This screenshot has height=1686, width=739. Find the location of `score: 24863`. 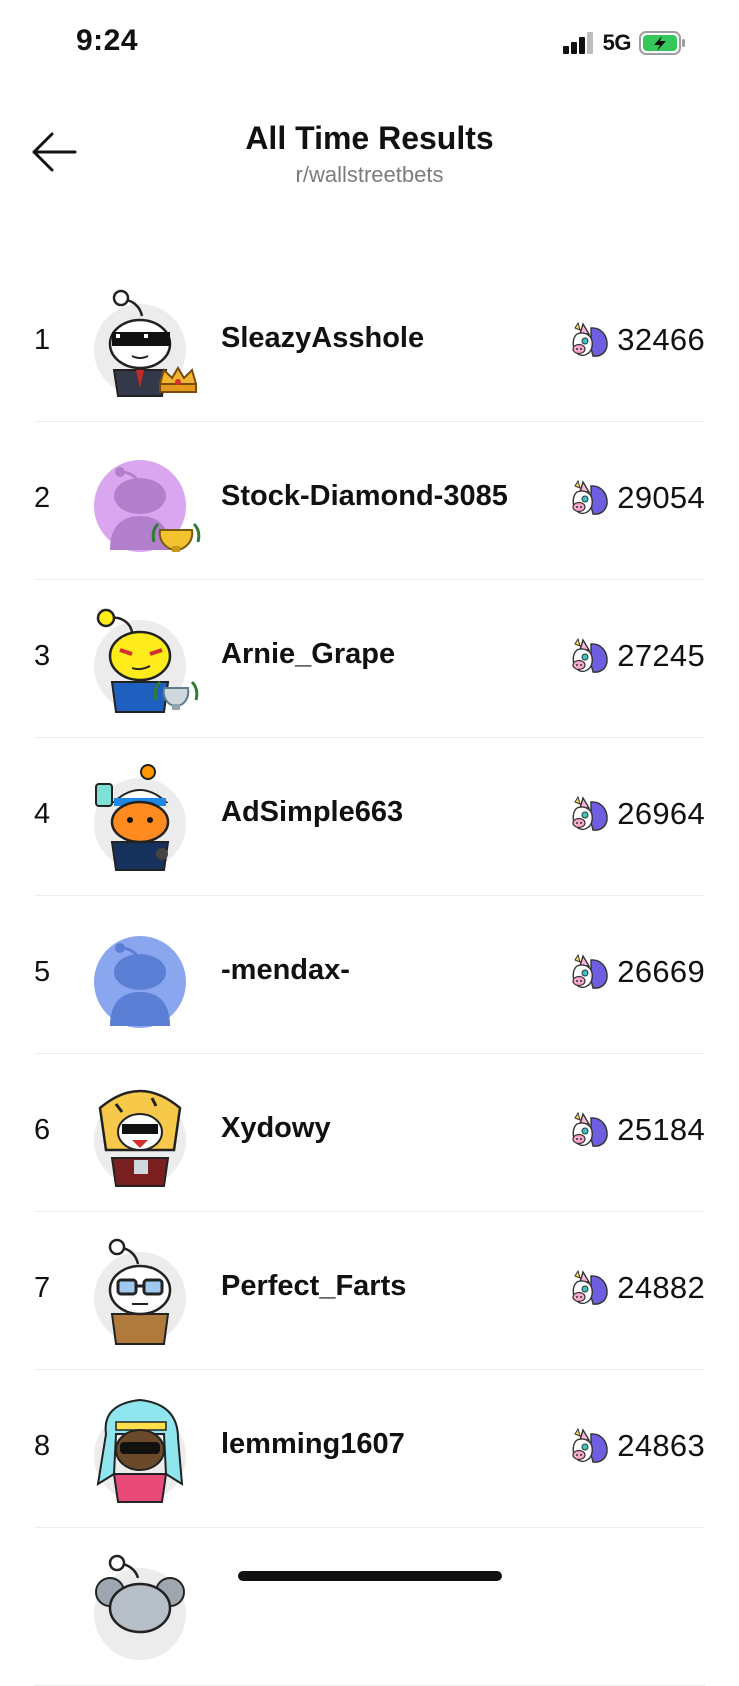

score: 24863 is located at coordinates (637, 1446).